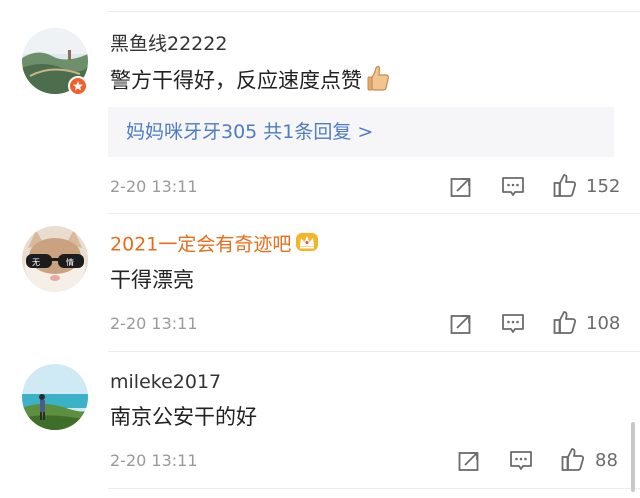 This screenshot has width=640, height=498. What do you see at coordinates (55, 397) in the screenshot?
I see `seaside-person-avatar-icon` at bounding box center [55, 397].